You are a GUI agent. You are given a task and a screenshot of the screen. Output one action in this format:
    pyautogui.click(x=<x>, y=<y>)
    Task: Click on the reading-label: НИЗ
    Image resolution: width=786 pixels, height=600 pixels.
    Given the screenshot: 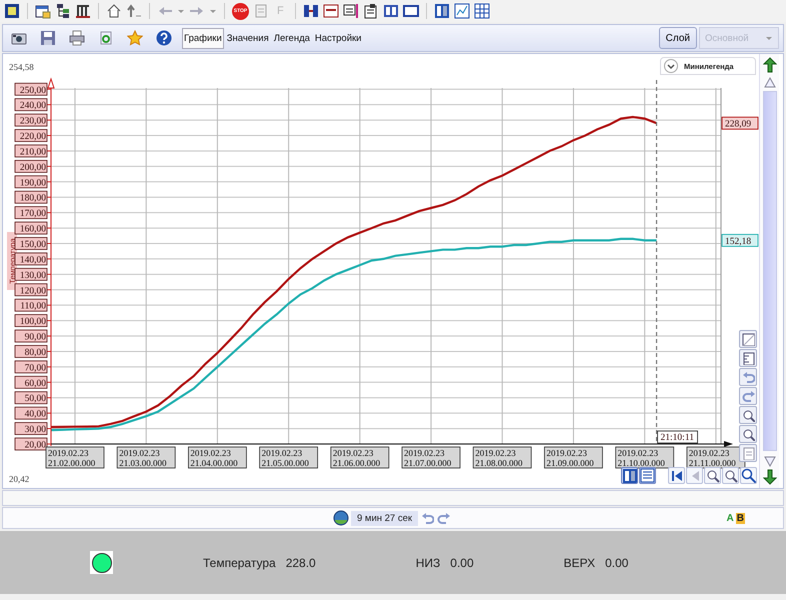 What is the action you would take?
    pyautogui.click(x=428, y=563)
    